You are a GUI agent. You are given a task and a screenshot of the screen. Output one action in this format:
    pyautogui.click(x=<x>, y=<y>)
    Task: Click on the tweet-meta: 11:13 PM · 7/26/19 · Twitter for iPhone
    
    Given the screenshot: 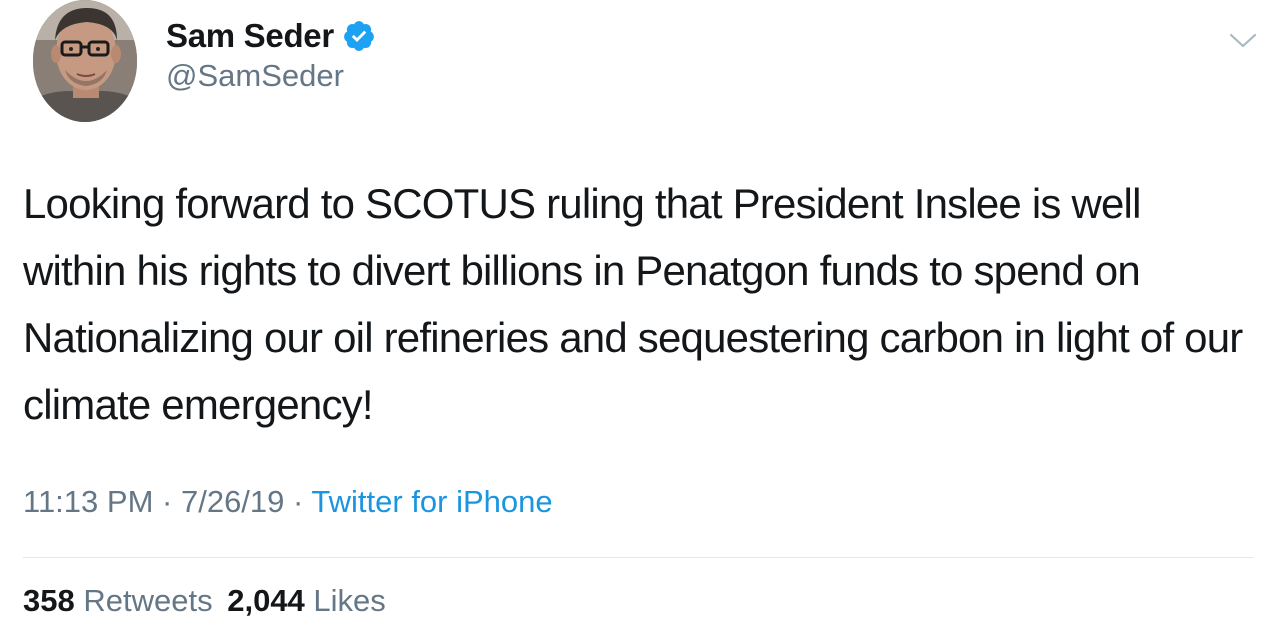 What is the action you would take?
    pyautogui.click(x=288, y=502)
    